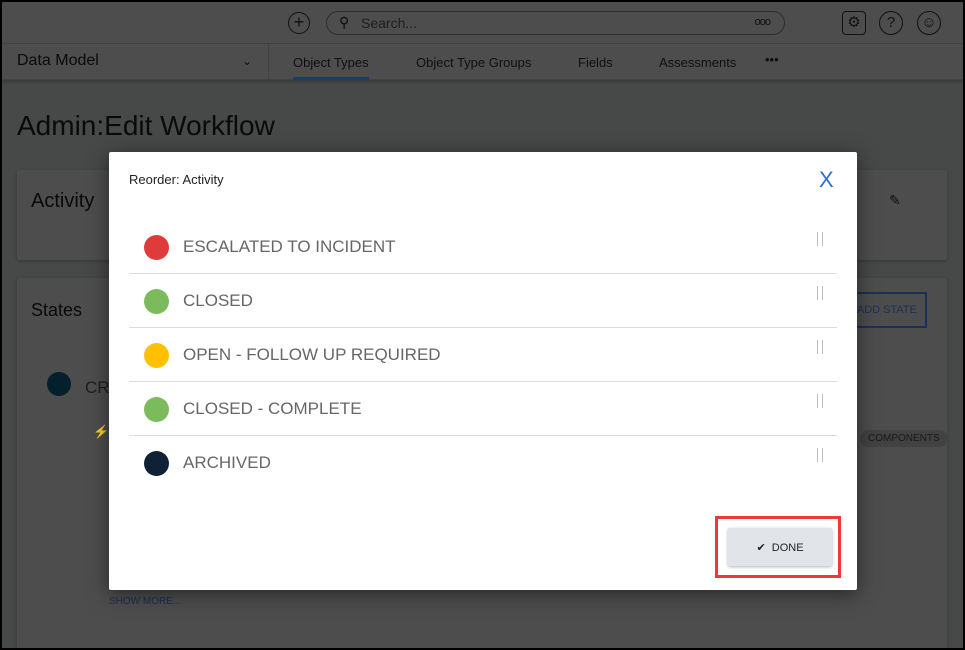  What do you see at coordinates (268, 62) in the screenshot?
I see `divider` at bounding box center [268, 62].